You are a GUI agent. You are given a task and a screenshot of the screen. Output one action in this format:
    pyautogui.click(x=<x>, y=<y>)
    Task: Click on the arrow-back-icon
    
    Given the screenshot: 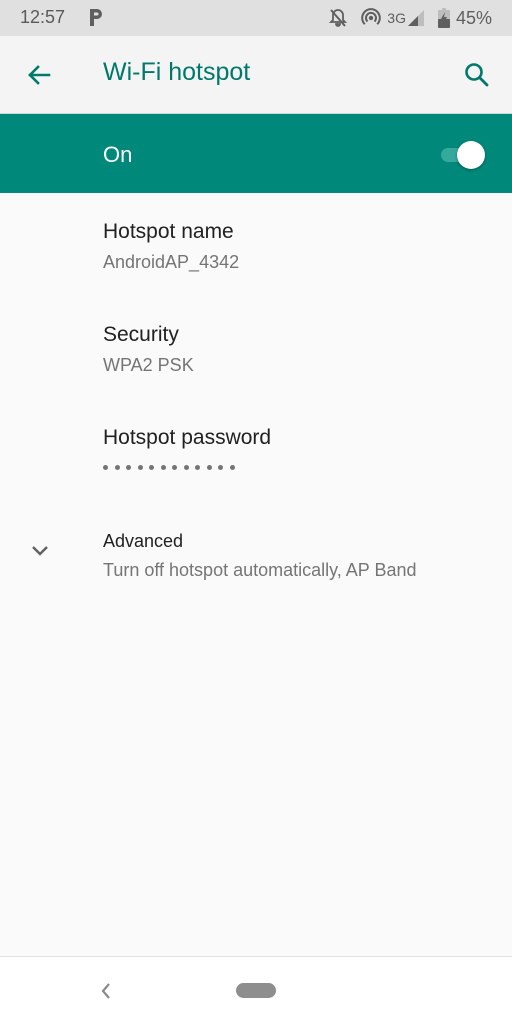 What is the action you would take?
    pyautogui.click(x=39, y=75)
    